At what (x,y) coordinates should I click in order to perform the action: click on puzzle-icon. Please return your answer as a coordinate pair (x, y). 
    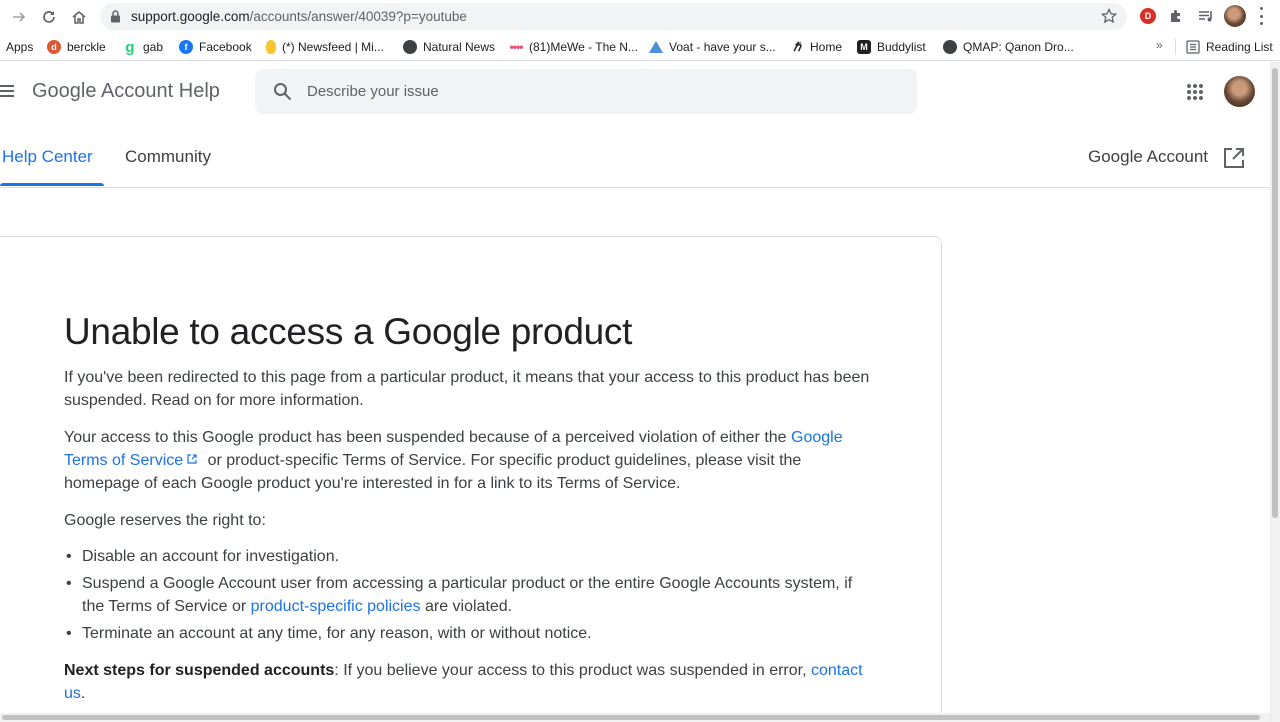
    Looking at the image, I should click on (1175, 16).